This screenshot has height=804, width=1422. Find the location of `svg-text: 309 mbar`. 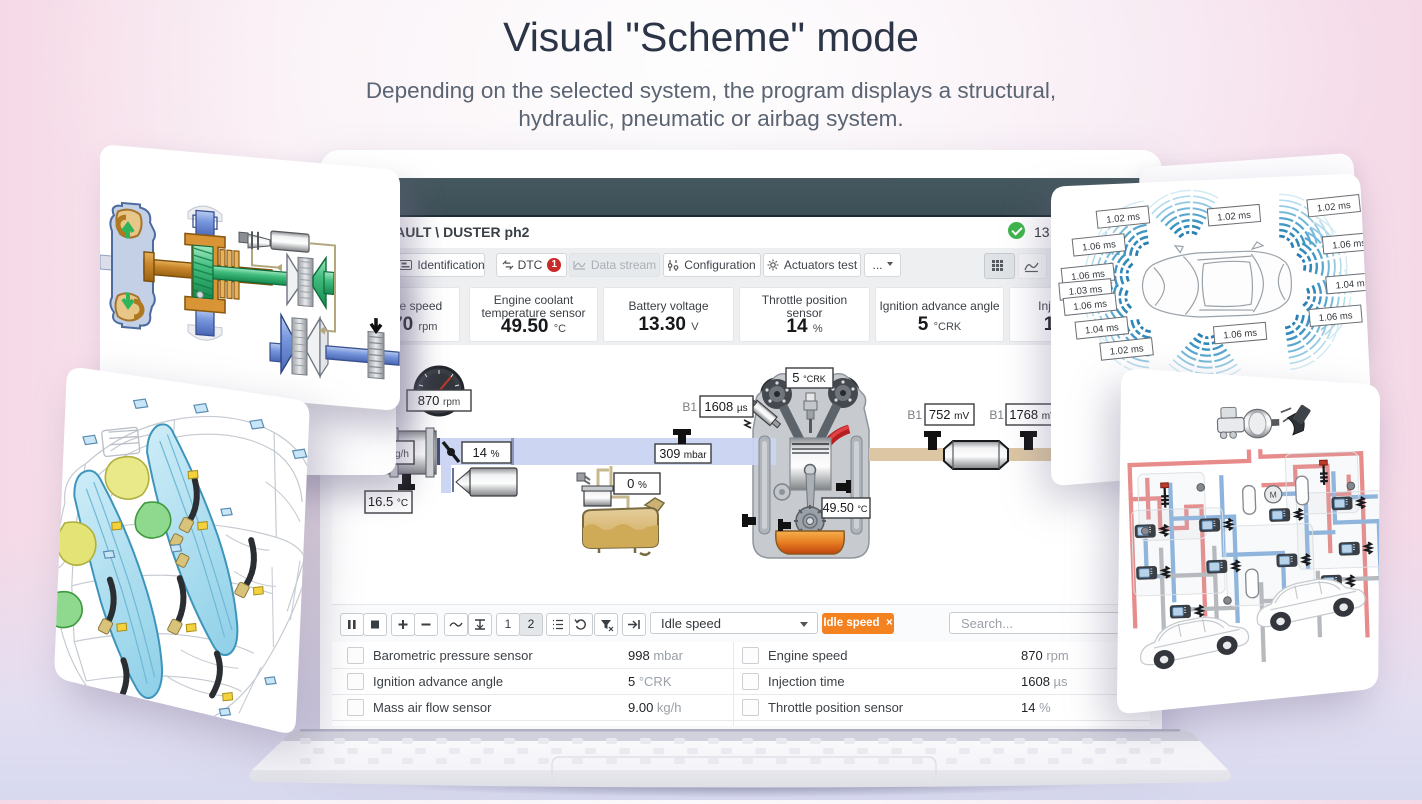

svg-text: 309 mbar is located at coordinates (683, 454).